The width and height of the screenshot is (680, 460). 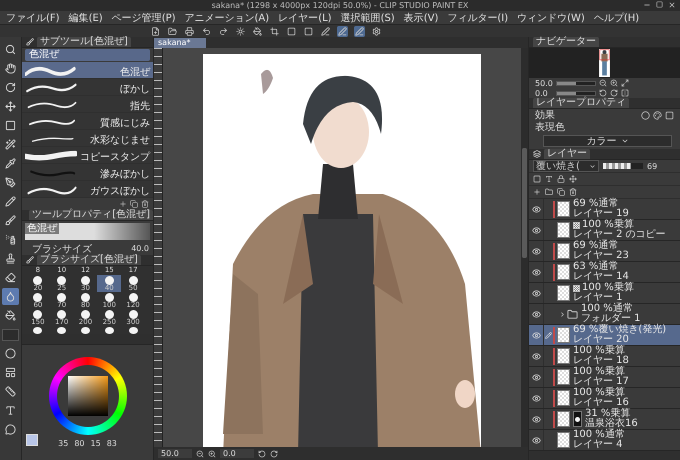 What do you see at coordinates (32, 440) in the screenshot?
I see `color-swatch` at bounding box center [32, 440].